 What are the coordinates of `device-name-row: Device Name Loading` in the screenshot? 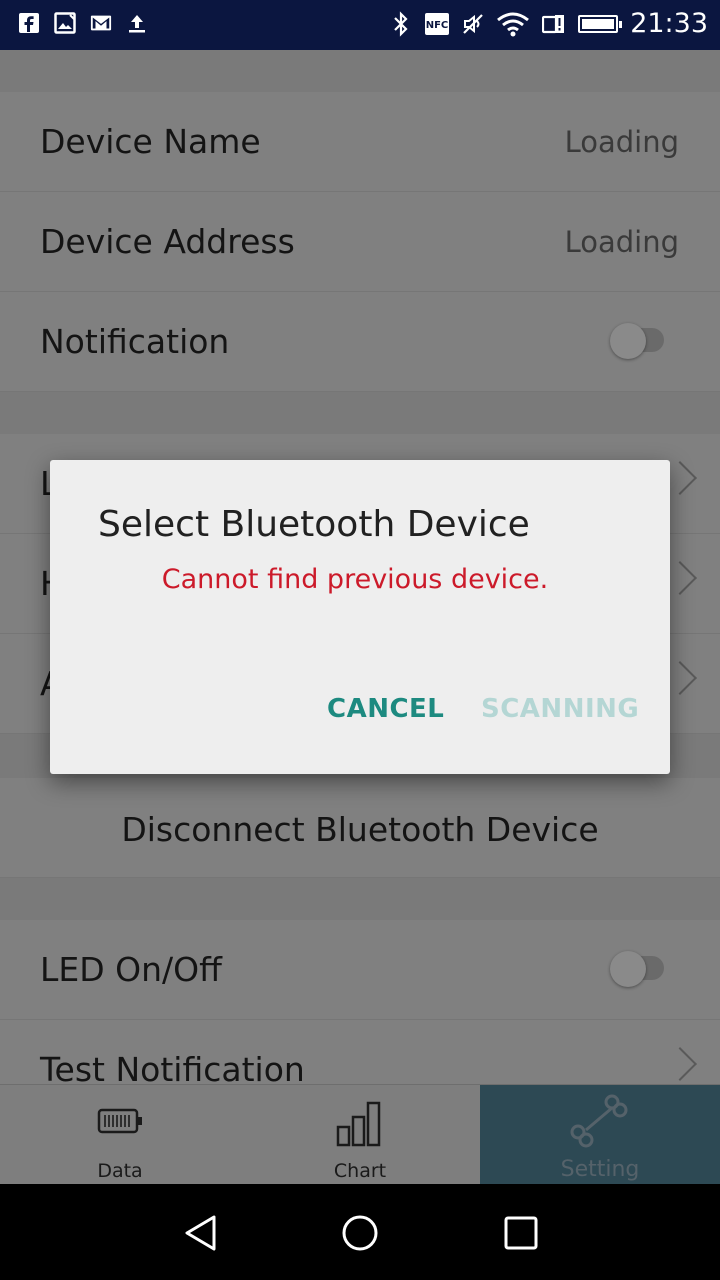 It's located at (360, 142).